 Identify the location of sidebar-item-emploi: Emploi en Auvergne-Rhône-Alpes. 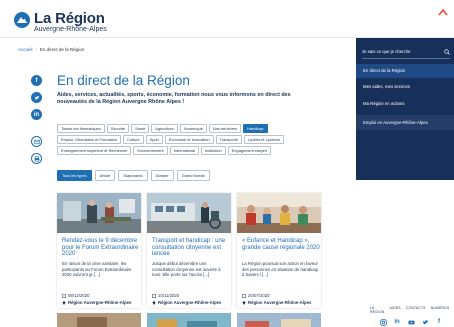
(405, 122).